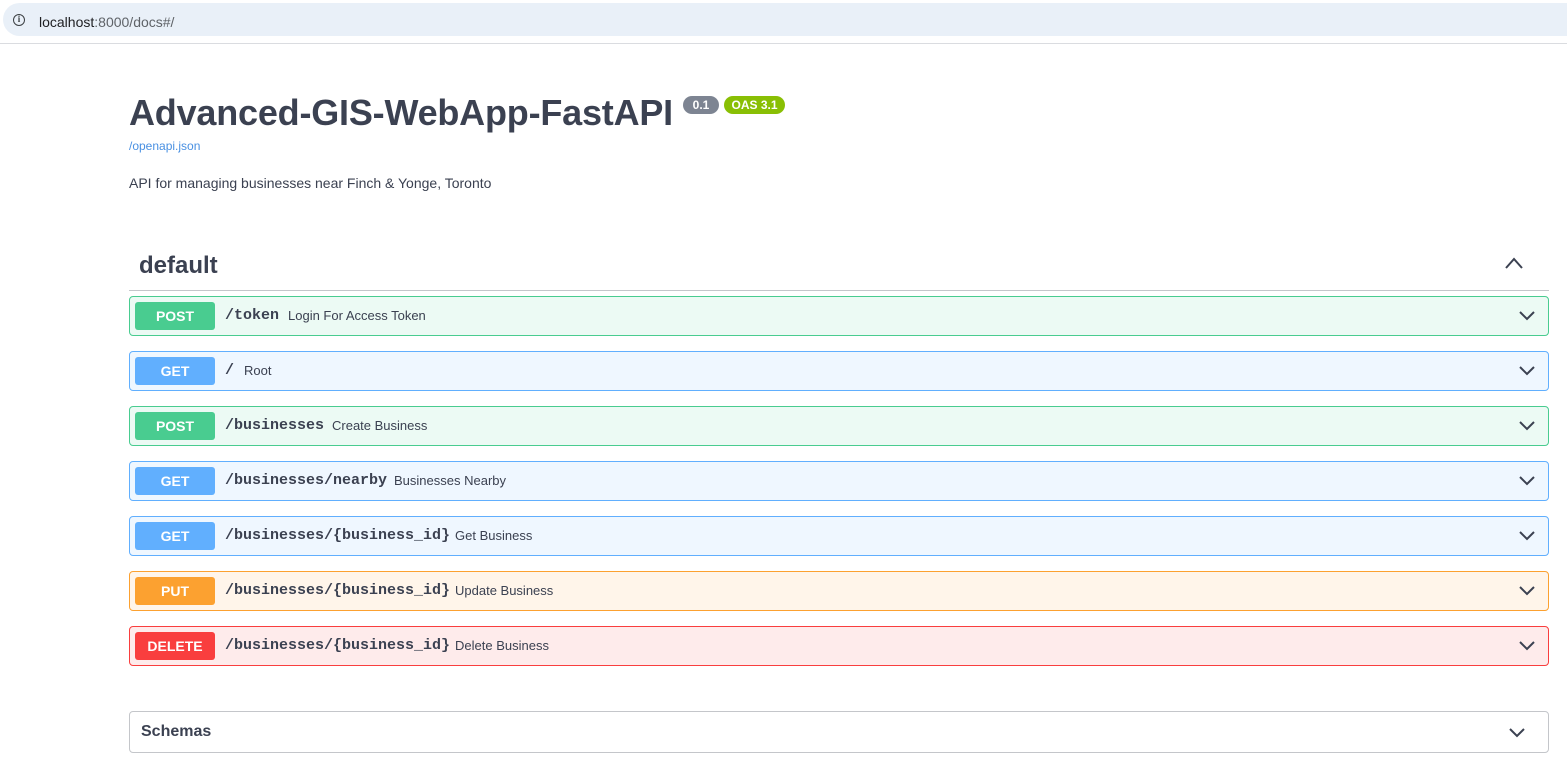 The height and width of the screenshot is (766, 1567). Describe the element at coordinates (175, 591) in the screenshot. I see `method-badge: PUT` at that location.